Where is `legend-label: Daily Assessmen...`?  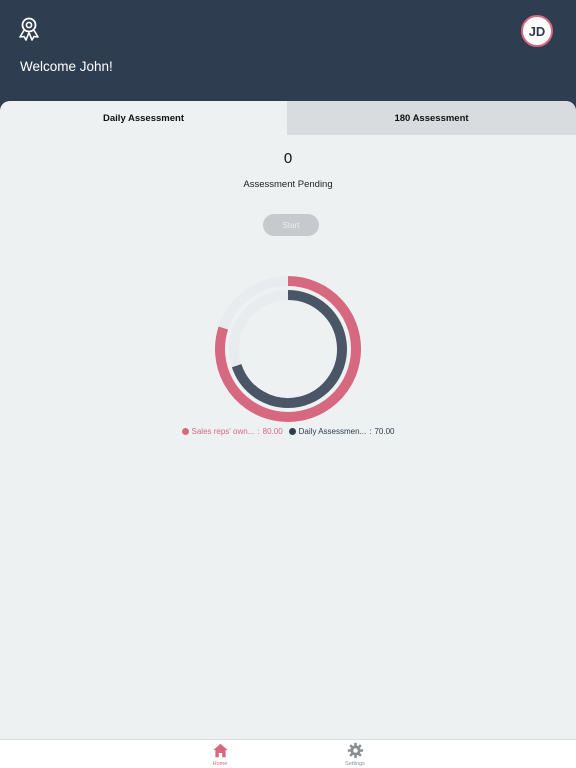 legend-label: Daily Assessmen... is located at coordinates (332, 431).